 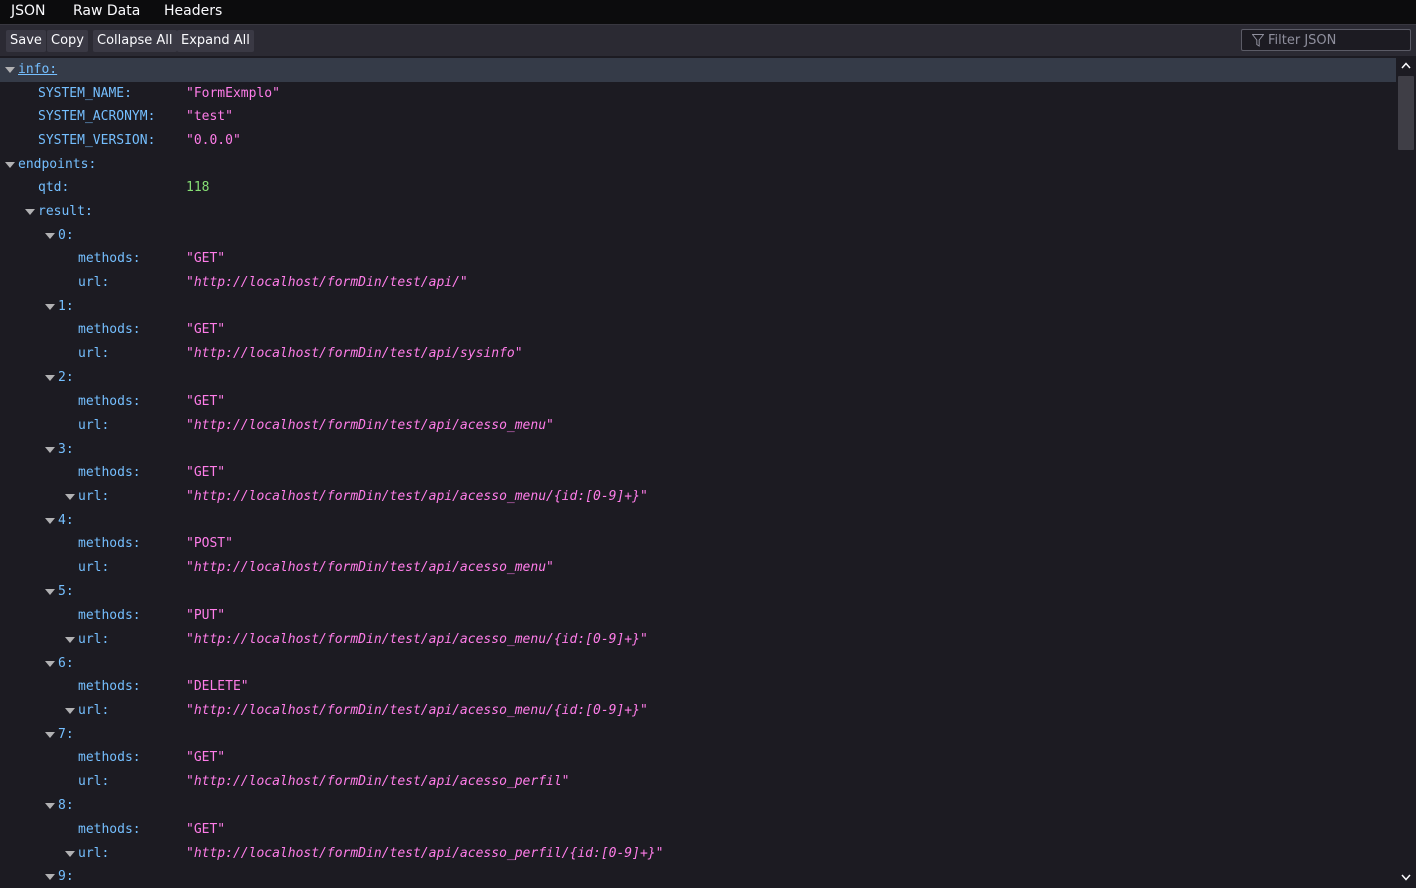 I want to click on tree-value: 118, so click(x=198, y=187).